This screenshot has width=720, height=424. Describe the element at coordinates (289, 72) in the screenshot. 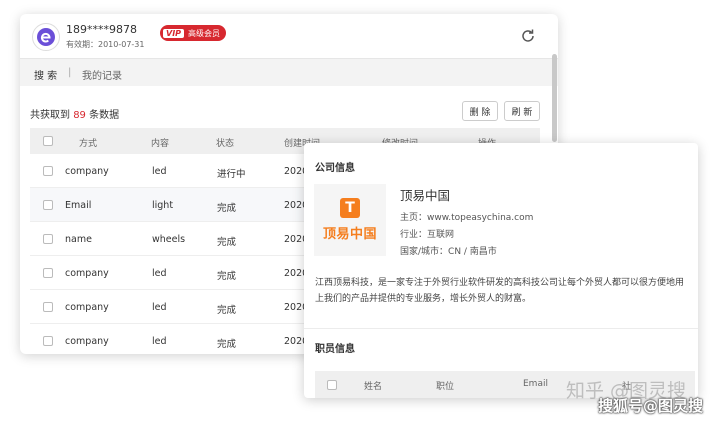

I see `nav-bar: 搜 索 | 我的记录` at that location.